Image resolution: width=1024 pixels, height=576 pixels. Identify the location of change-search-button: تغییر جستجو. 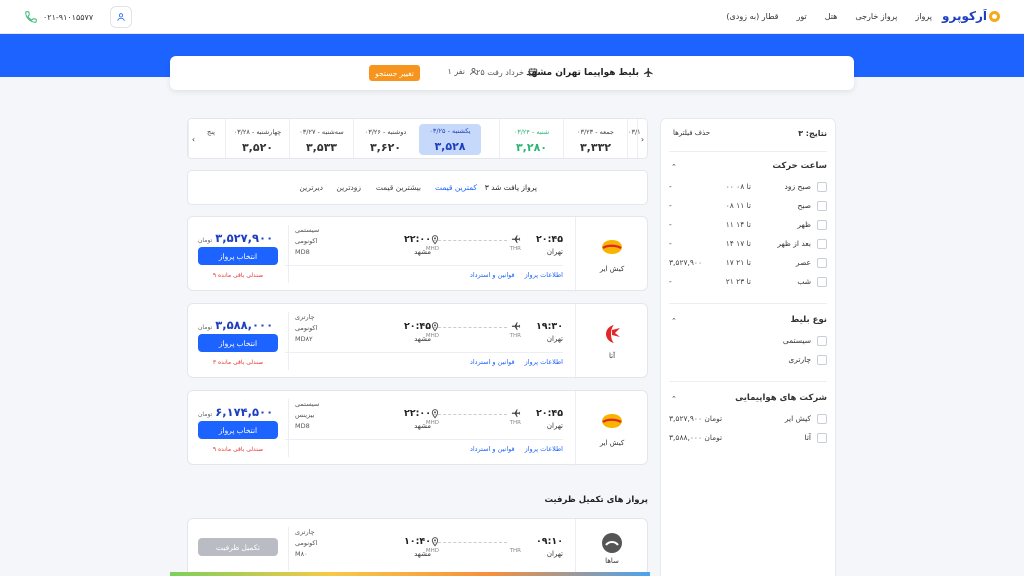
(394, 73).